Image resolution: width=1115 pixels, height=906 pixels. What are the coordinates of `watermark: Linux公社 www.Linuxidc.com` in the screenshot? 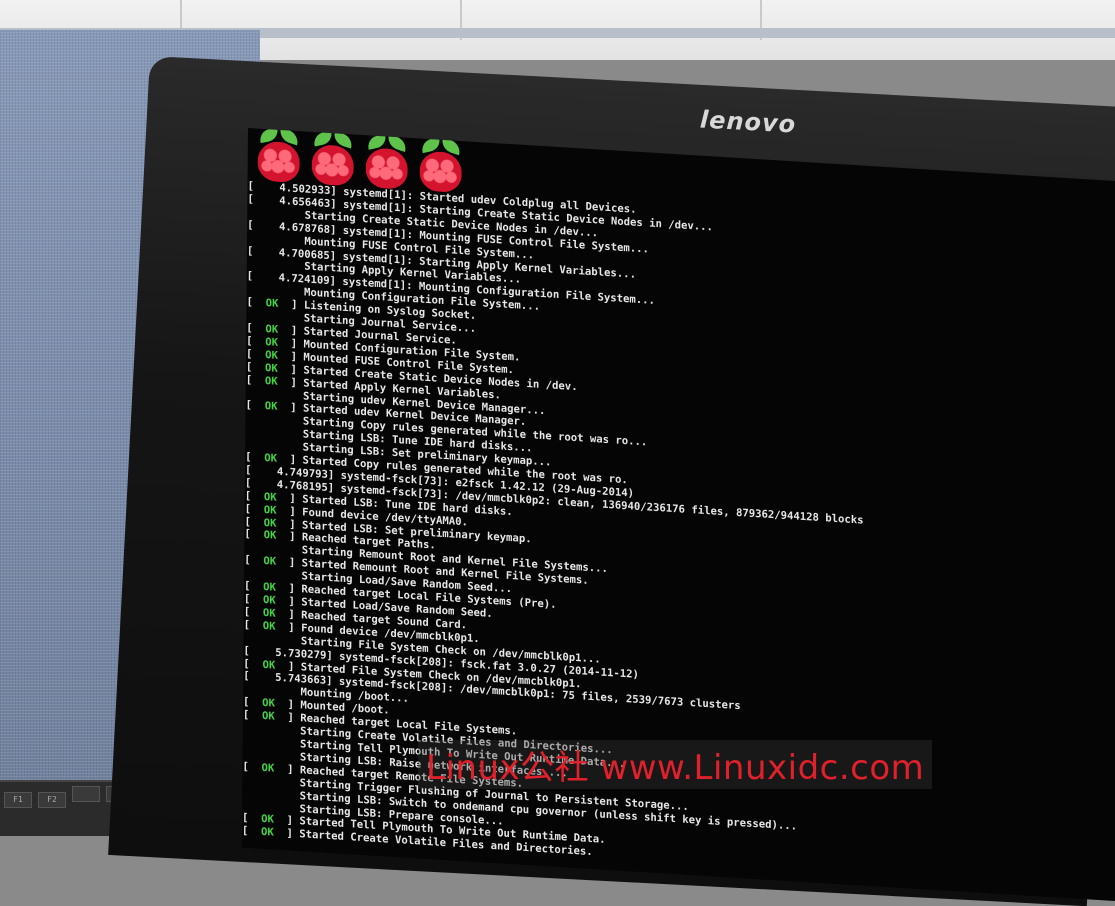 It's located at (675, 764).